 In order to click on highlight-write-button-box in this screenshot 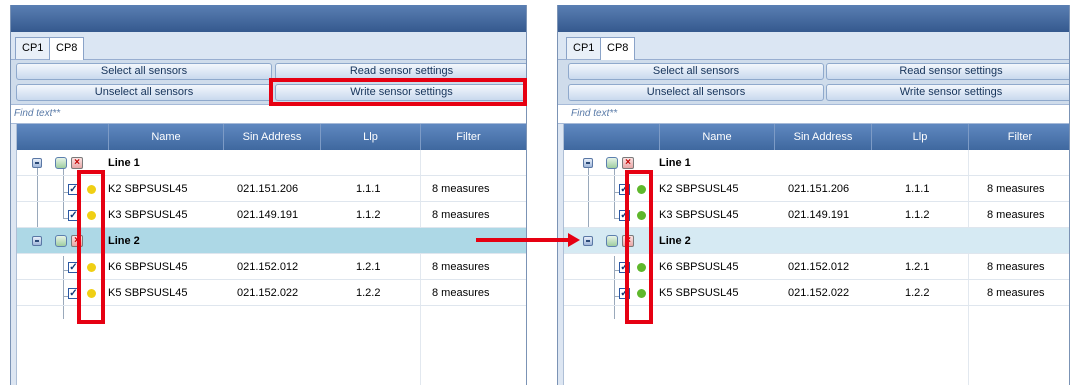, I will do `click(398, 92)`.